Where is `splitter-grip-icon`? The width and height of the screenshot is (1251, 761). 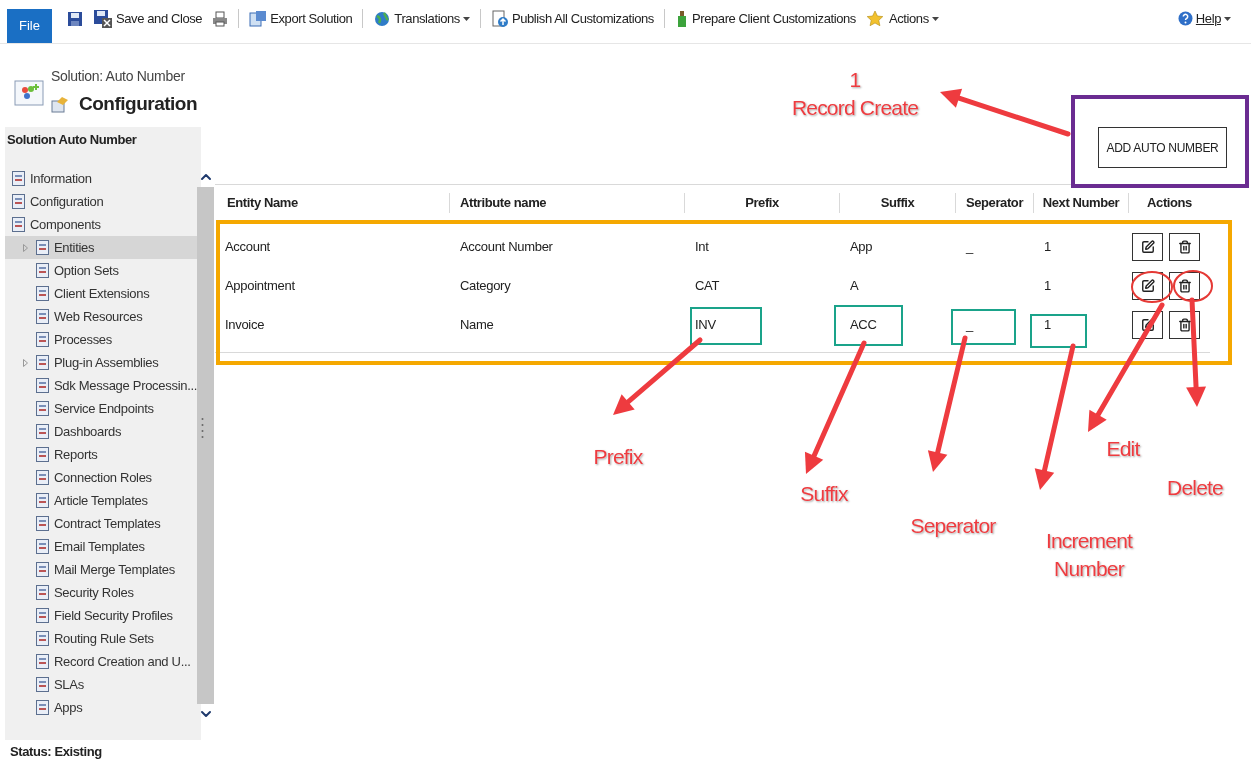
splitter-grip-icon is located at coordinates (202, 428).